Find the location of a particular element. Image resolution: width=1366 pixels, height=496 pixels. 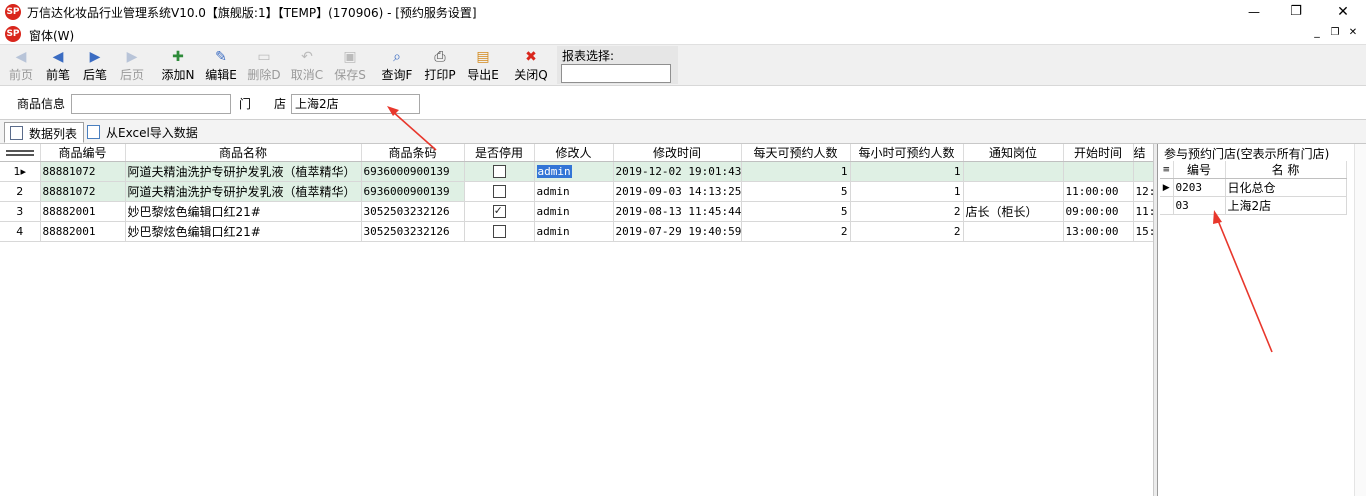

annotation-arrow-panel is located at coordinates (1243, 281).